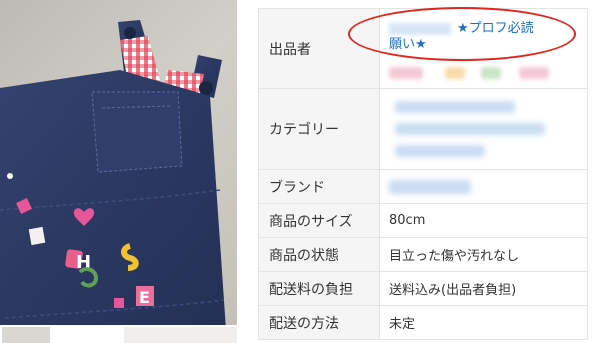 This screenshot has height=343, width=600. What do you see at coordinates (206, 88) in the screenshot?
I see `strap-button-right` at bounding box center [206, 88].